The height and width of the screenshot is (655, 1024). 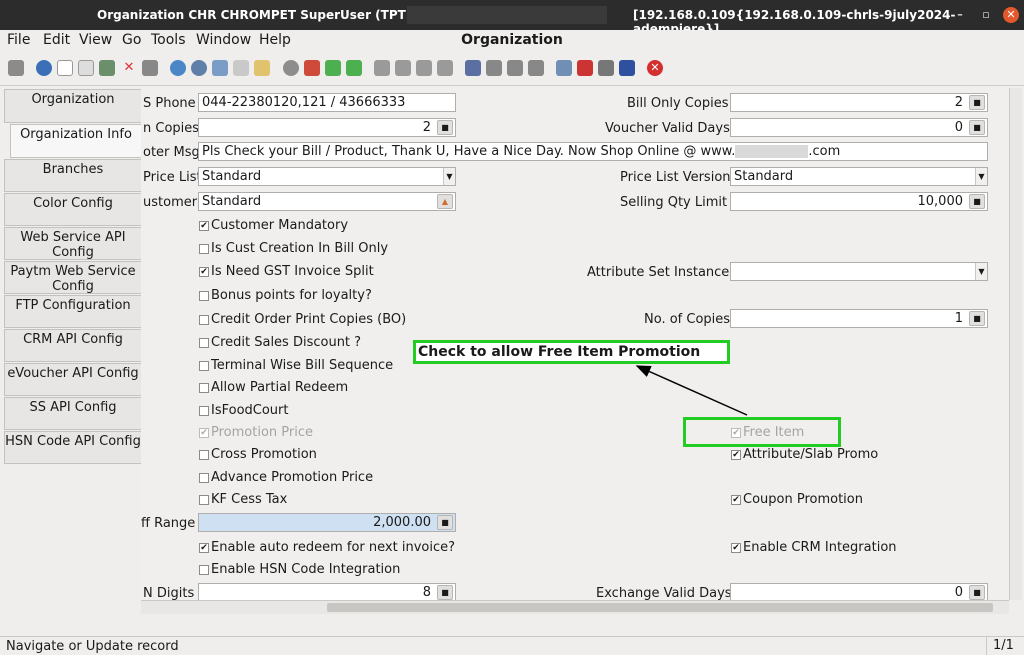 What do you see at coordinates (72, 175) in the screenshot?
I see `tab-branches: Branches` at bounding box center [72, 175].